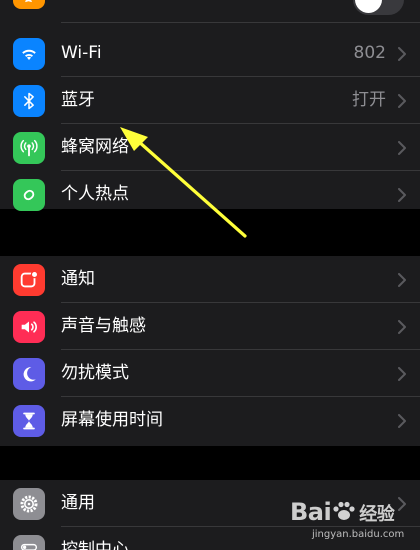  Describe the element at coordinates (369, 100) in the screenshot. I see `bluetooth-status-value: 打开` at that location.